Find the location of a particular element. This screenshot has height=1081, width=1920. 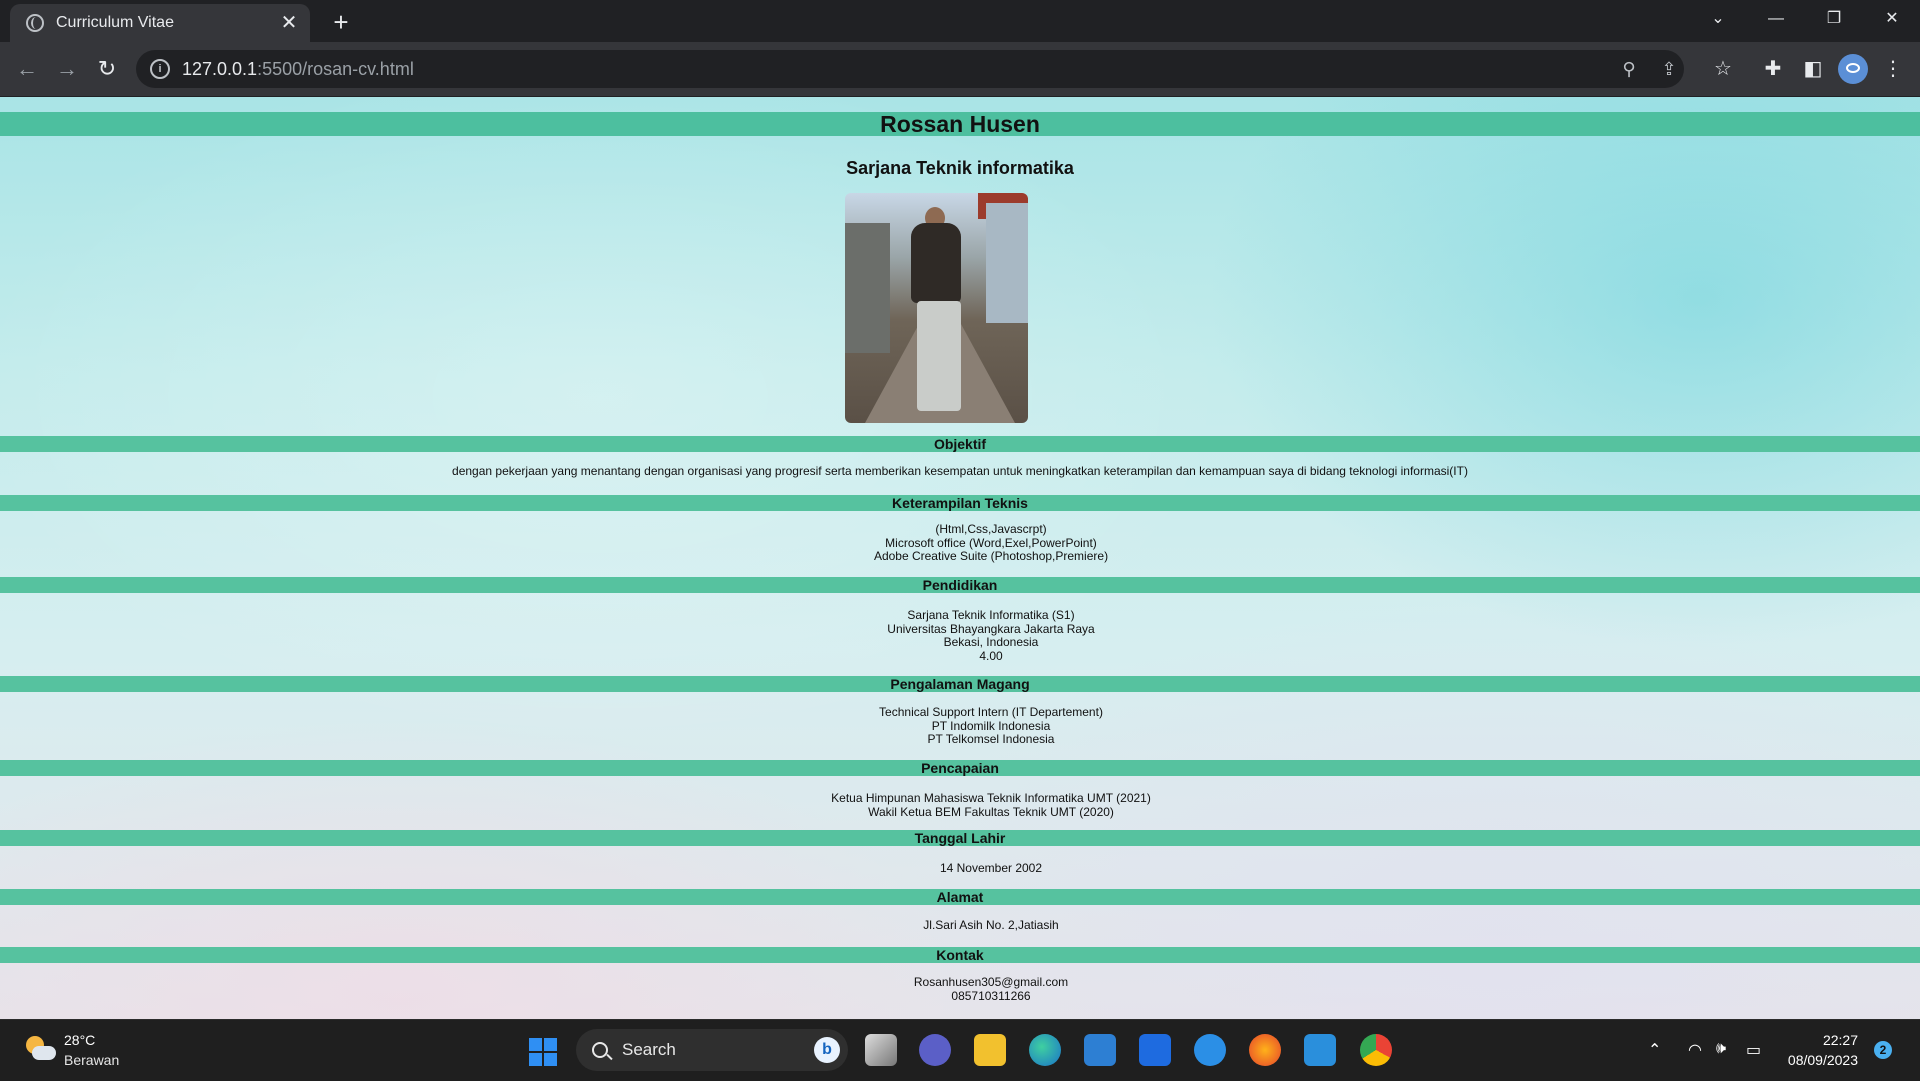

content-line: 085710311266 is located at coordinates (991, 995).